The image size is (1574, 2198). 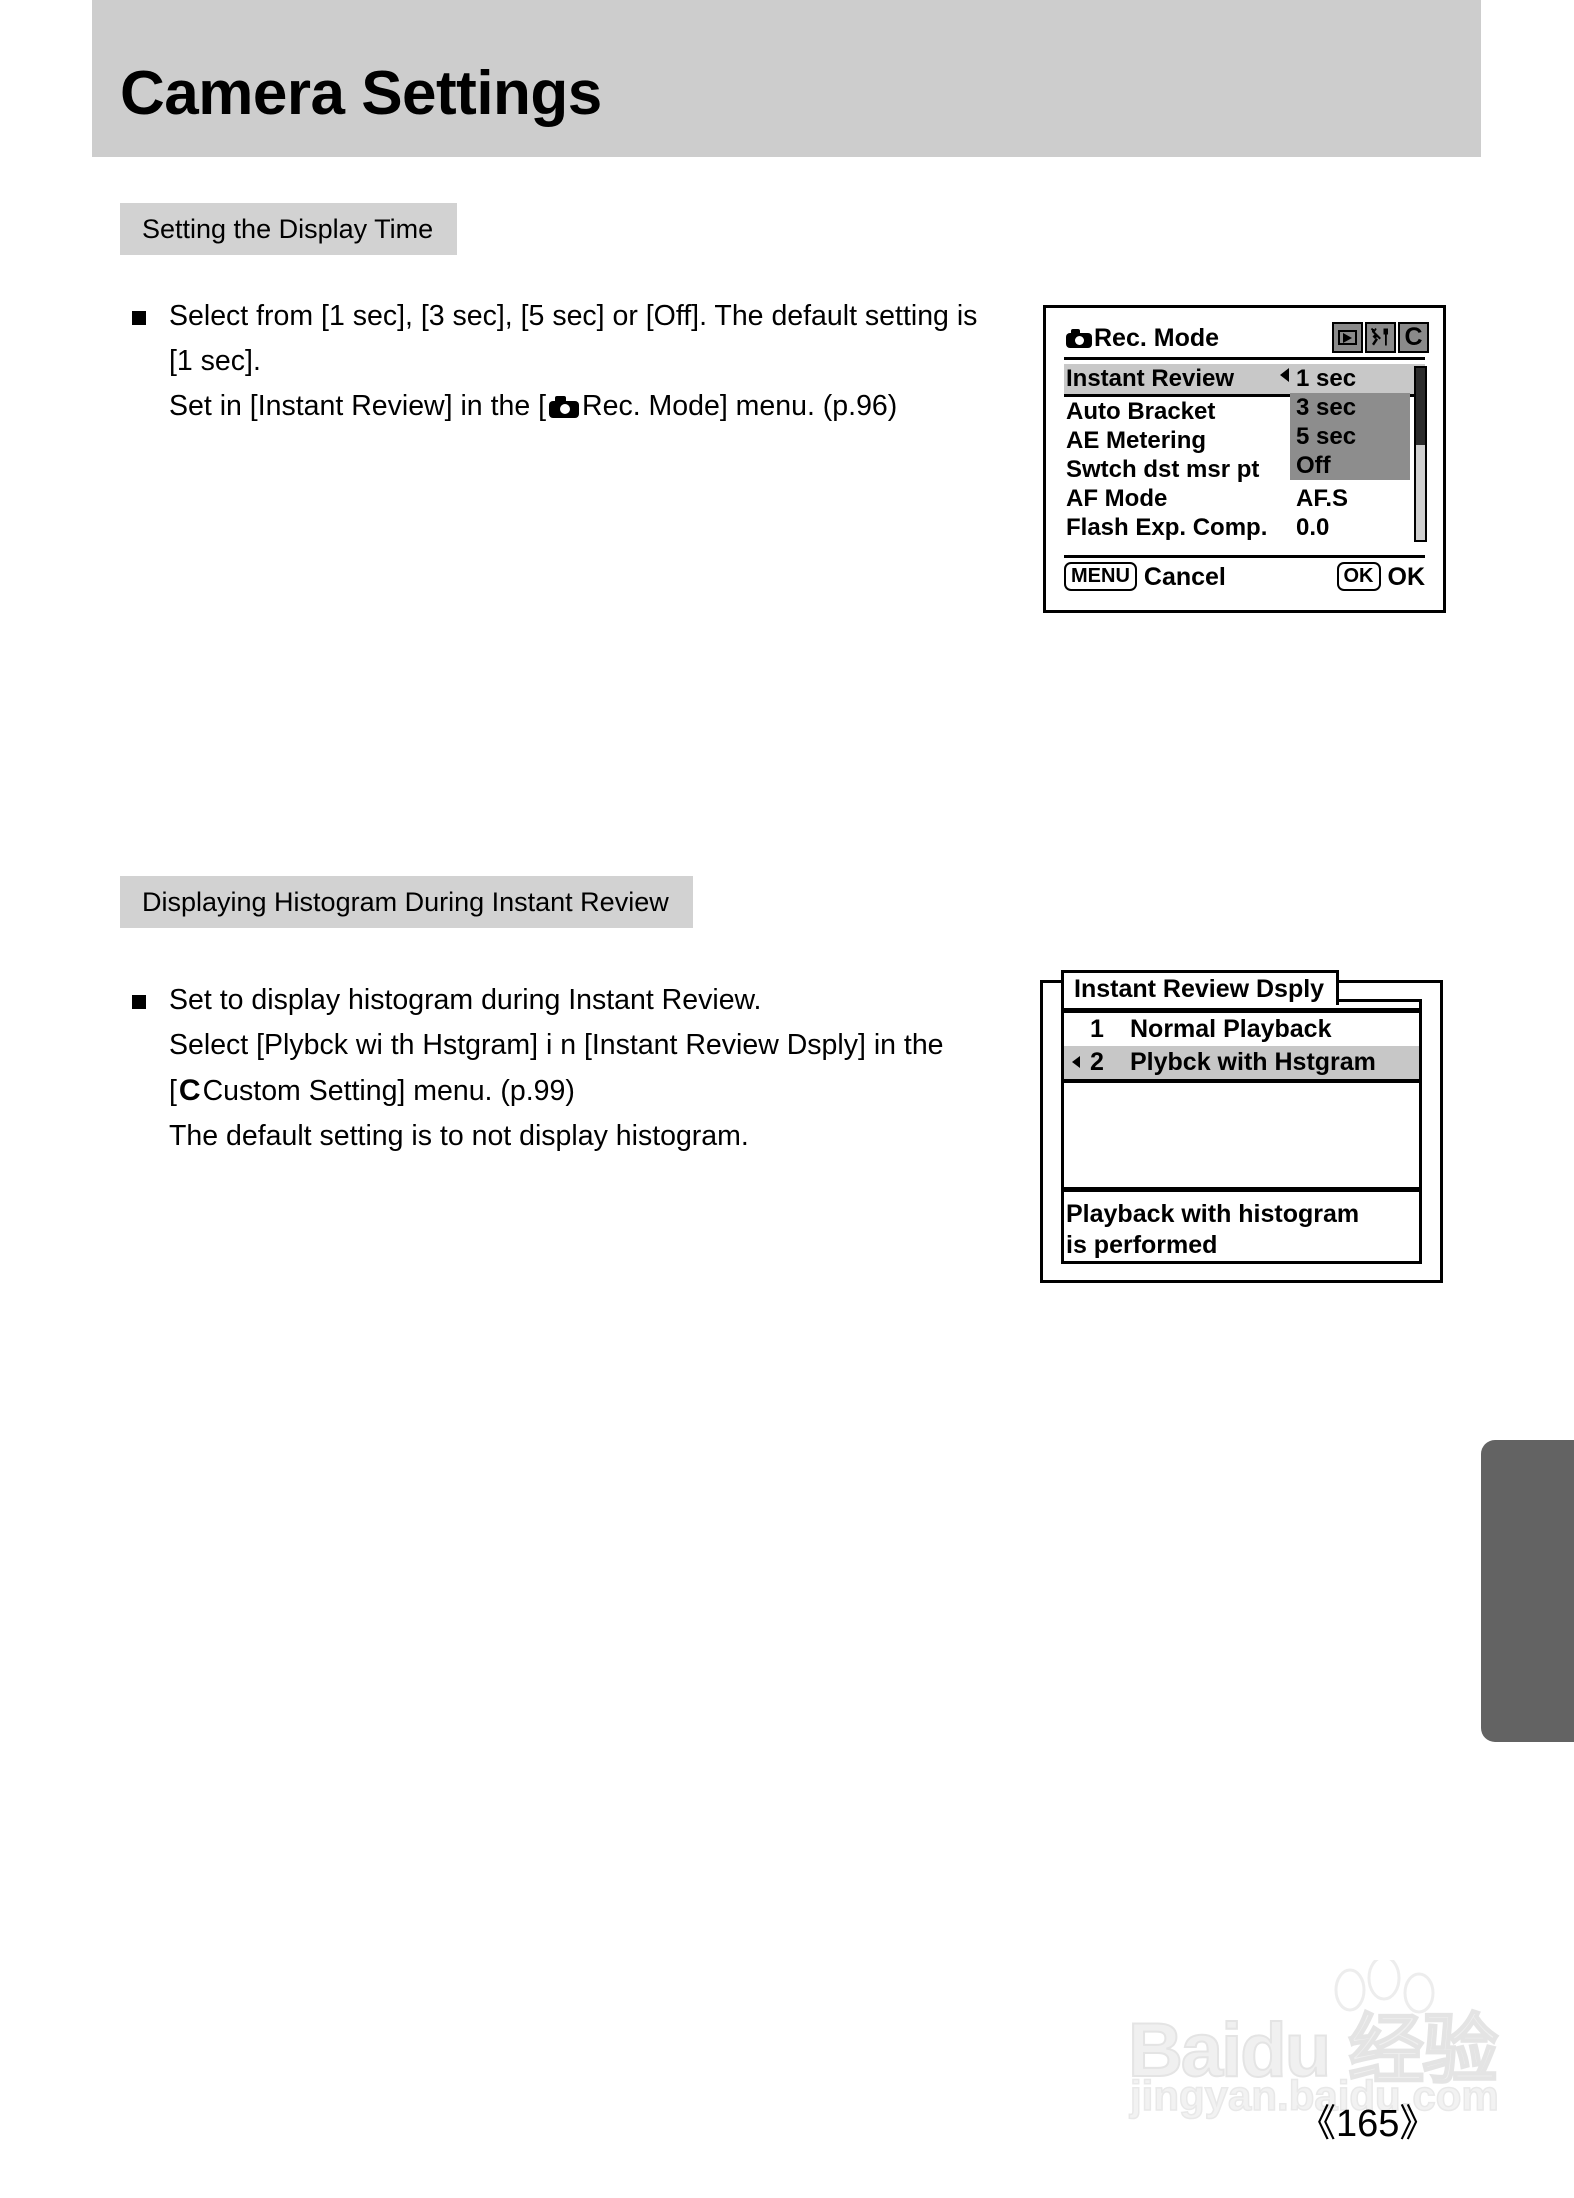 I want to click on ok-action: OK OK, so click(x=1381, y=577).